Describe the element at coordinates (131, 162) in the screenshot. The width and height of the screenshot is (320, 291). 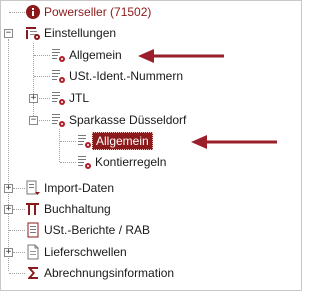
I see `tree-item-label: Kontierregeln` at that location.